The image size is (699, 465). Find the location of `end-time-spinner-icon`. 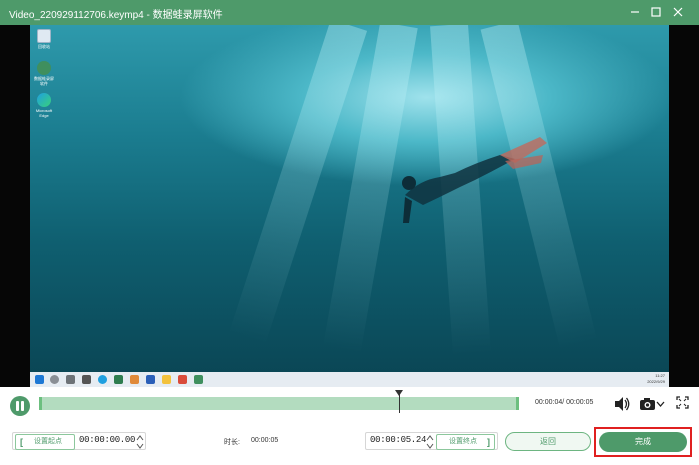

end-time-spinner-icon is located at coordinates (430, 442).